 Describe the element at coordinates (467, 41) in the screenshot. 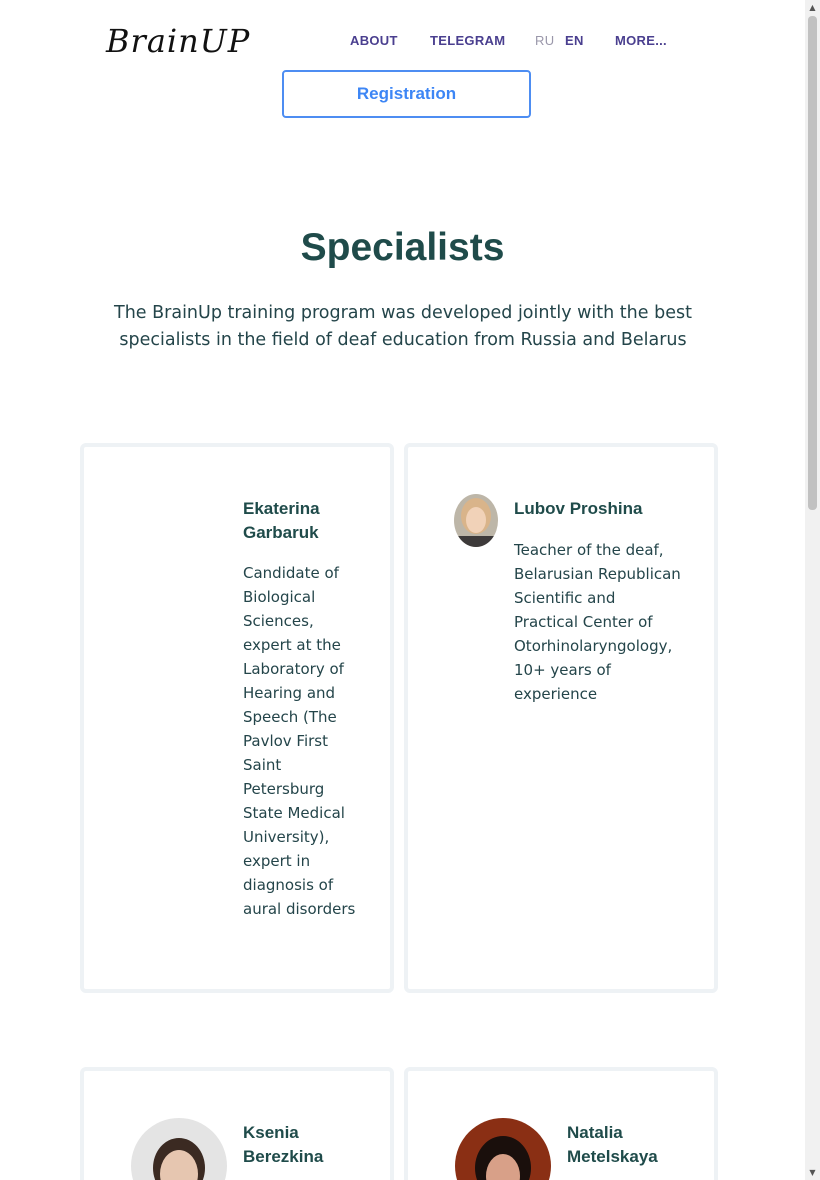

I see `nav-telegram: TELEGRAM` at that location.